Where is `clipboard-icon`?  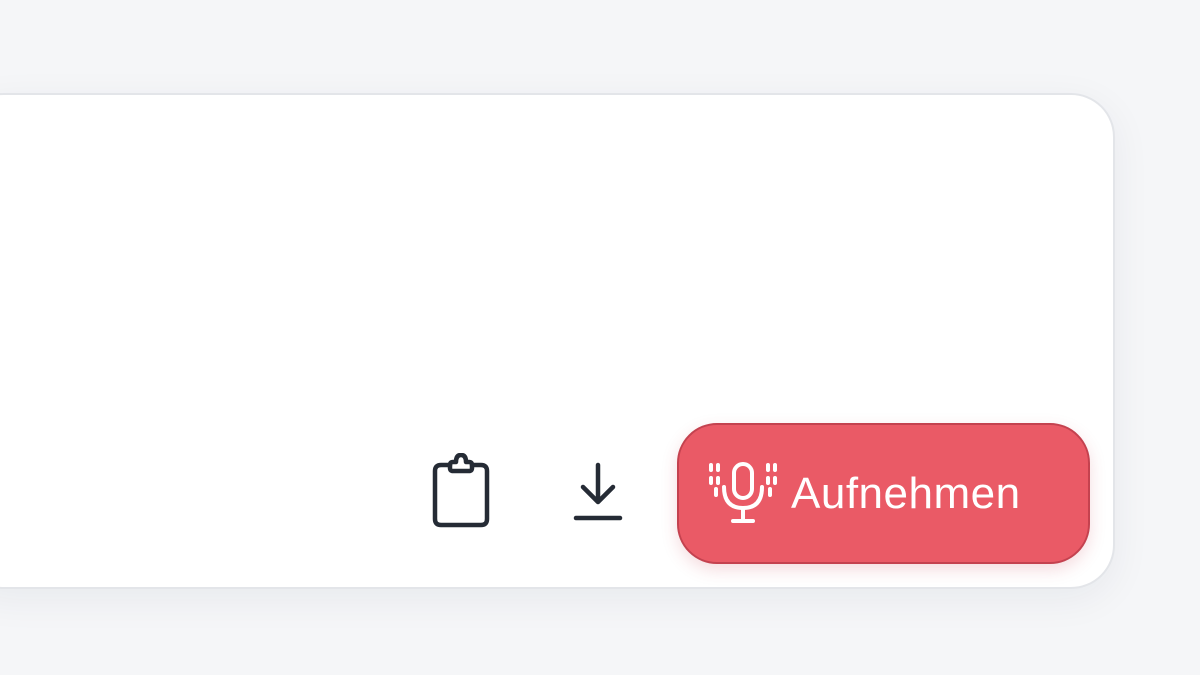 clipboard-icon is located at coordinates (461, 492).